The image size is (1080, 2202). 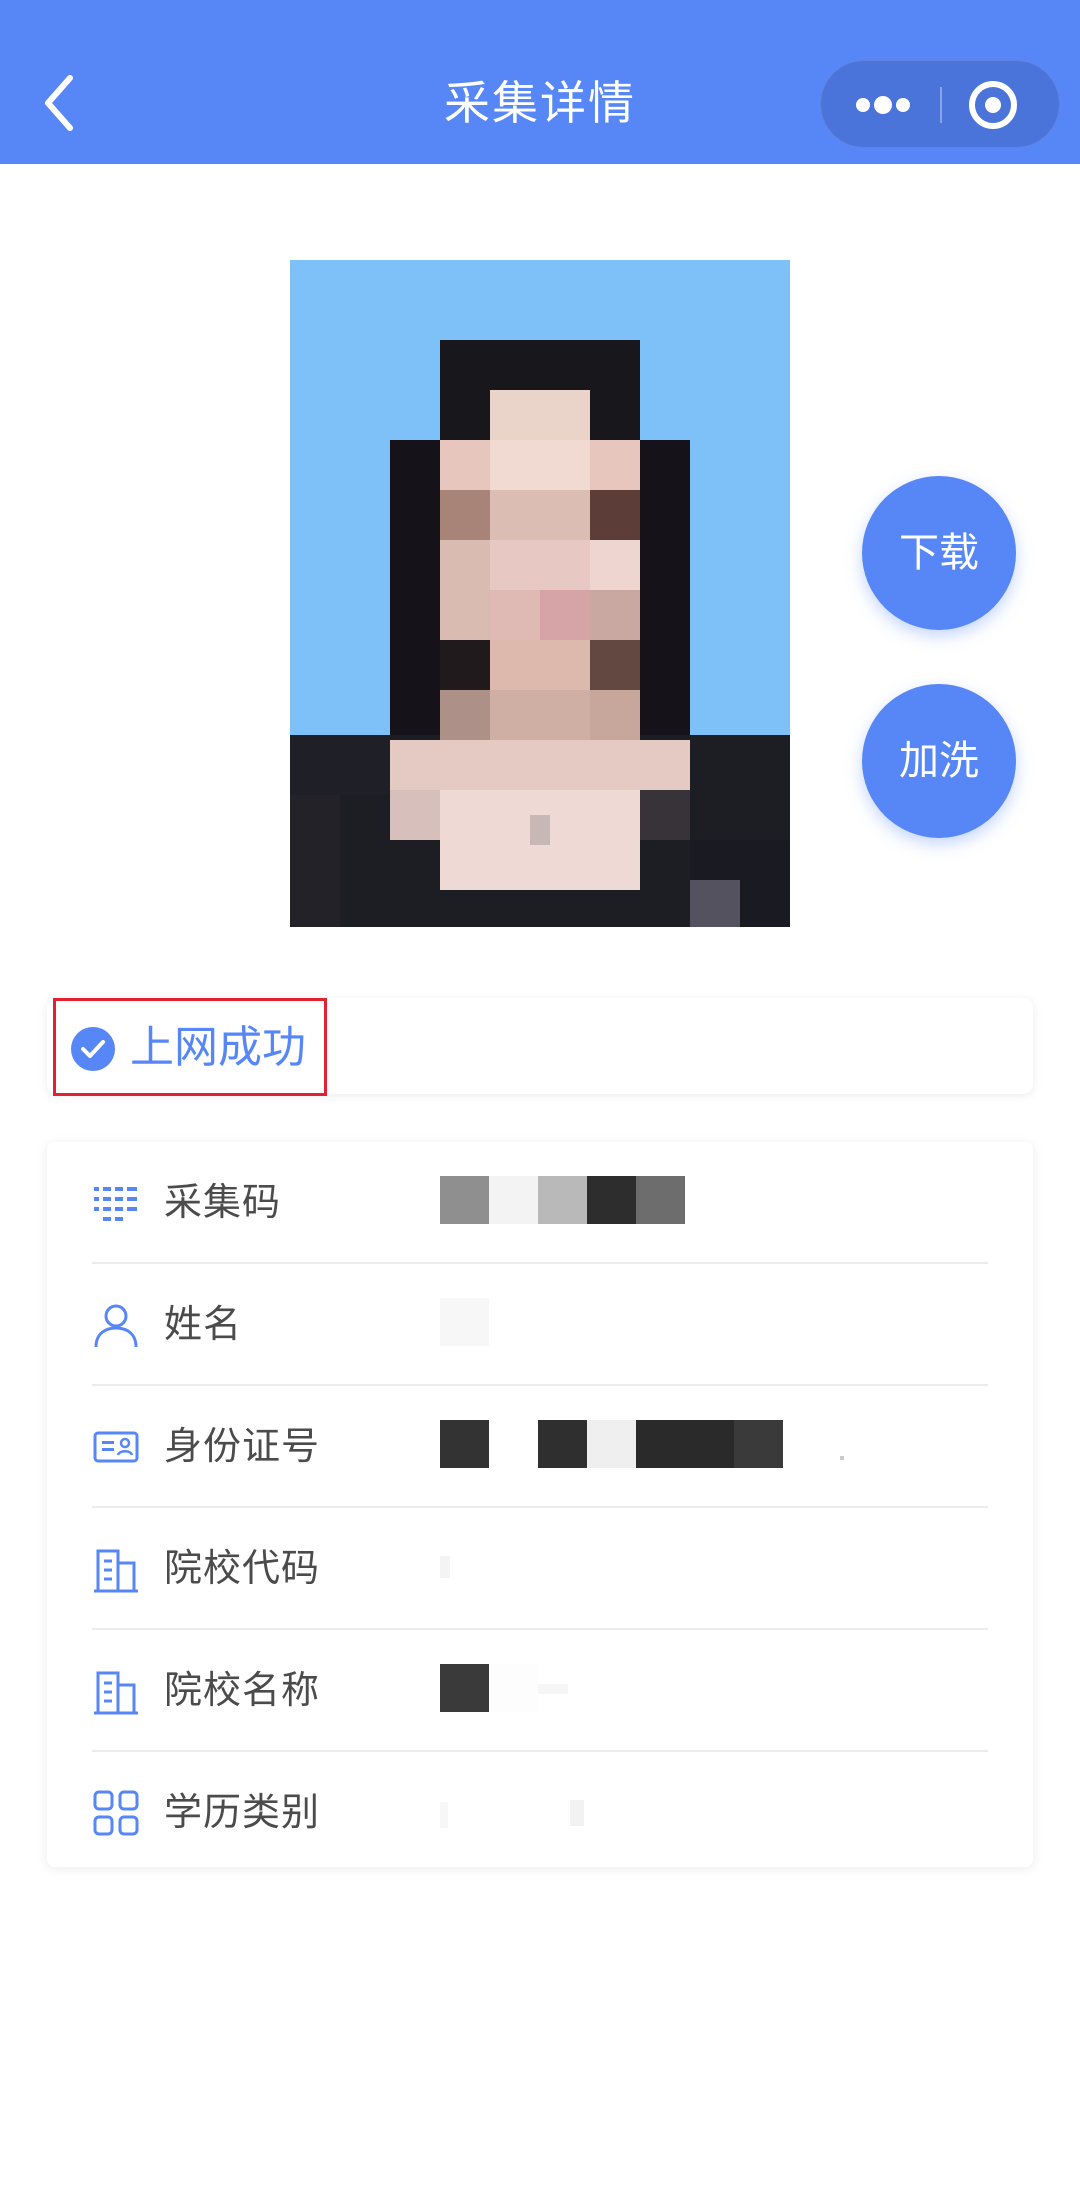 What do you see at coordinates (993, 105) in the screenshot?
I see `target-circle-icon` at bounding box center [993, 105].